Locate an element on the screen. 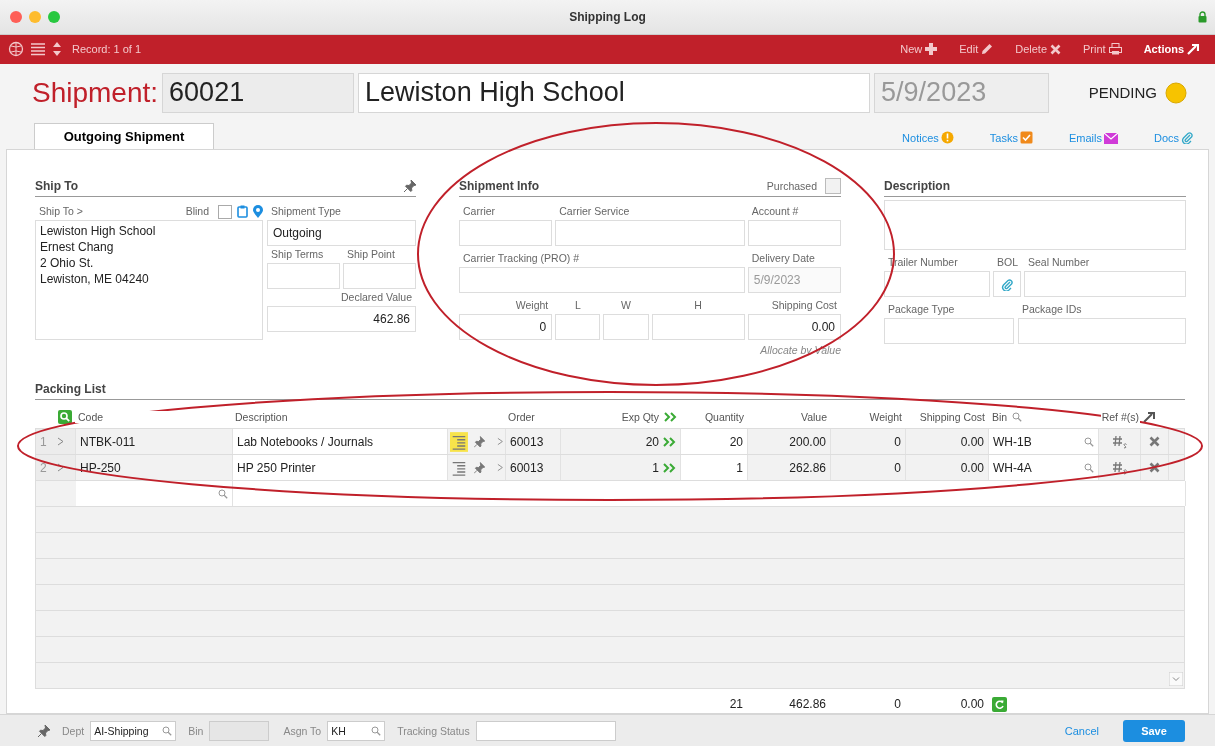  trailer-number-field is located at coordinates (937, 284).